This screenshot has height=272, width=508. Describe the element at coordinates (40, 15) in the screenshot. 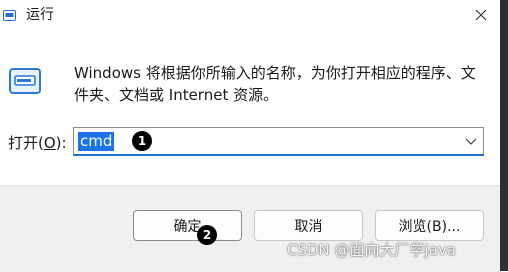

I see `window-title: 运行` at that location.